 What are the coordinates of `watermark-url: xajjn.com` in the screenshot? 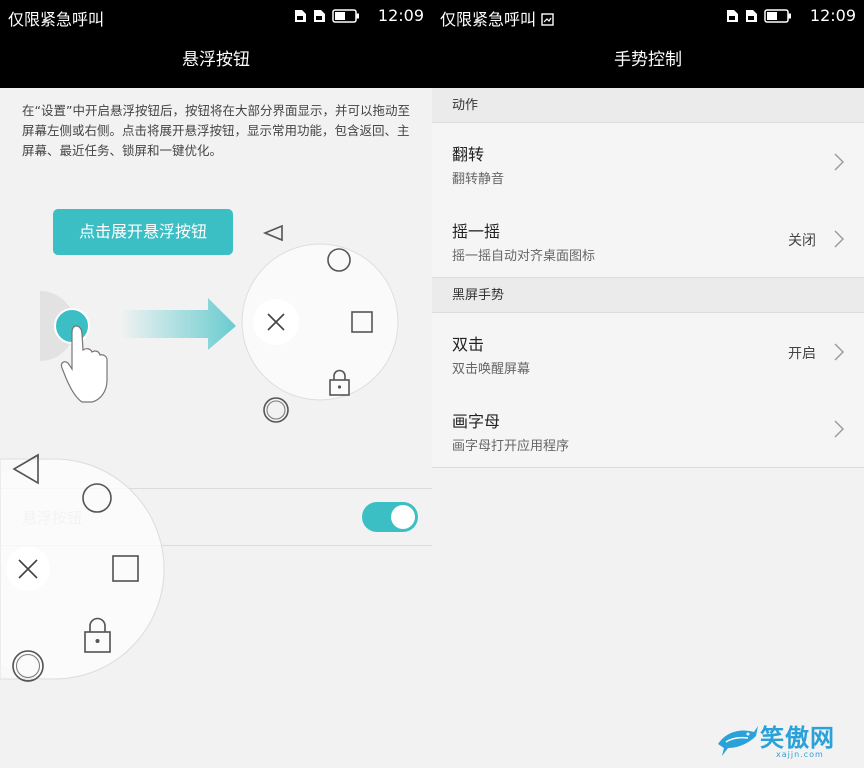 It's located at (800, 754).